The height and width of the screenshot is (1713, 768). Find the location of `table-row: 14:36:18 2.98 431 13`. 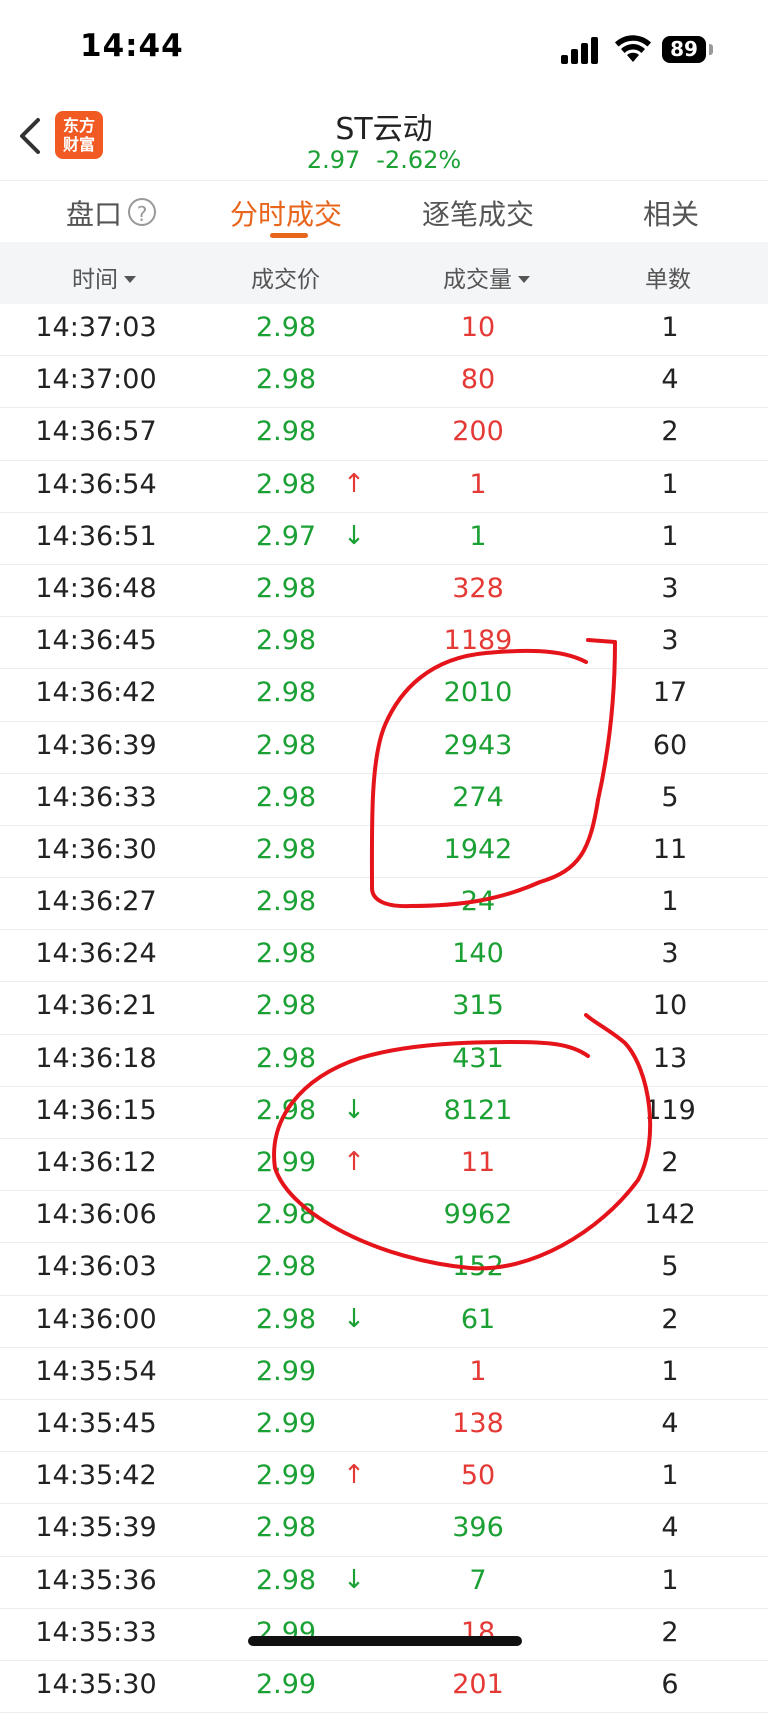

table-row: 14:36:18 2.98 431 13 is located at coordinates (384, 1061).